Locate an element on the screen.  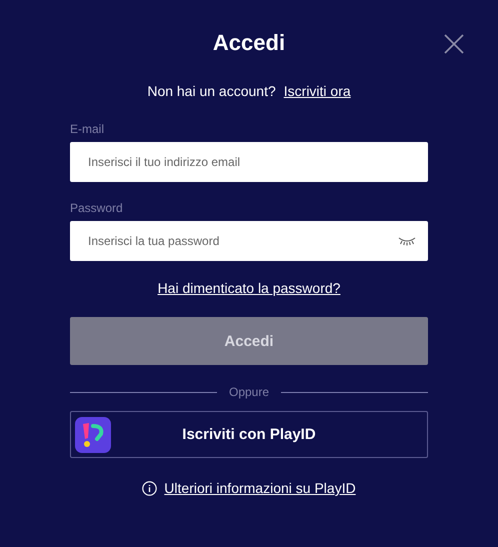
closed-eye-icon is located at coordinates (407, 241).